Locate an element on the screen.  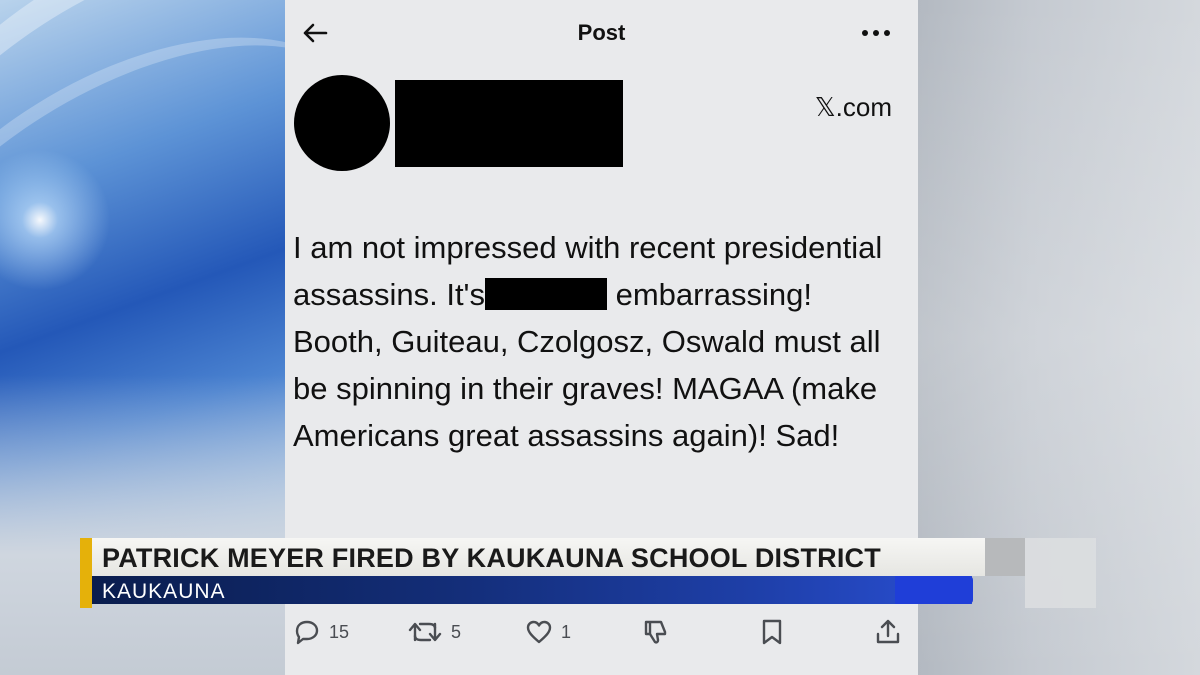
redaction-box is located at coordinates (545, 294).